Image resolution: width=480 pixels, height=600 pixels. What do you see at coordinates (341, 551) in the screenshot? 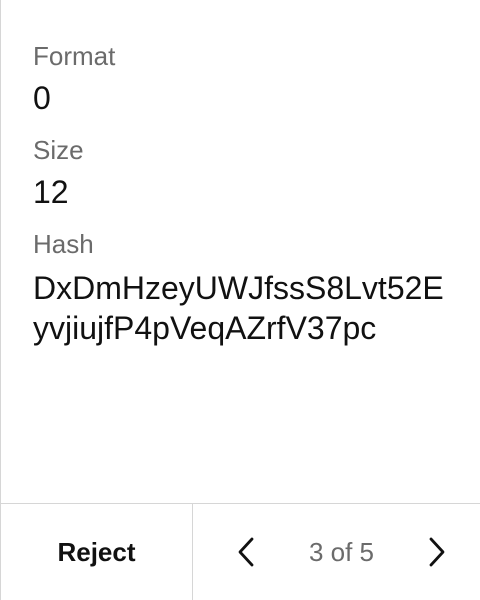
I see `page-indicator: 3 of 5` at bounding box center [341, 551].